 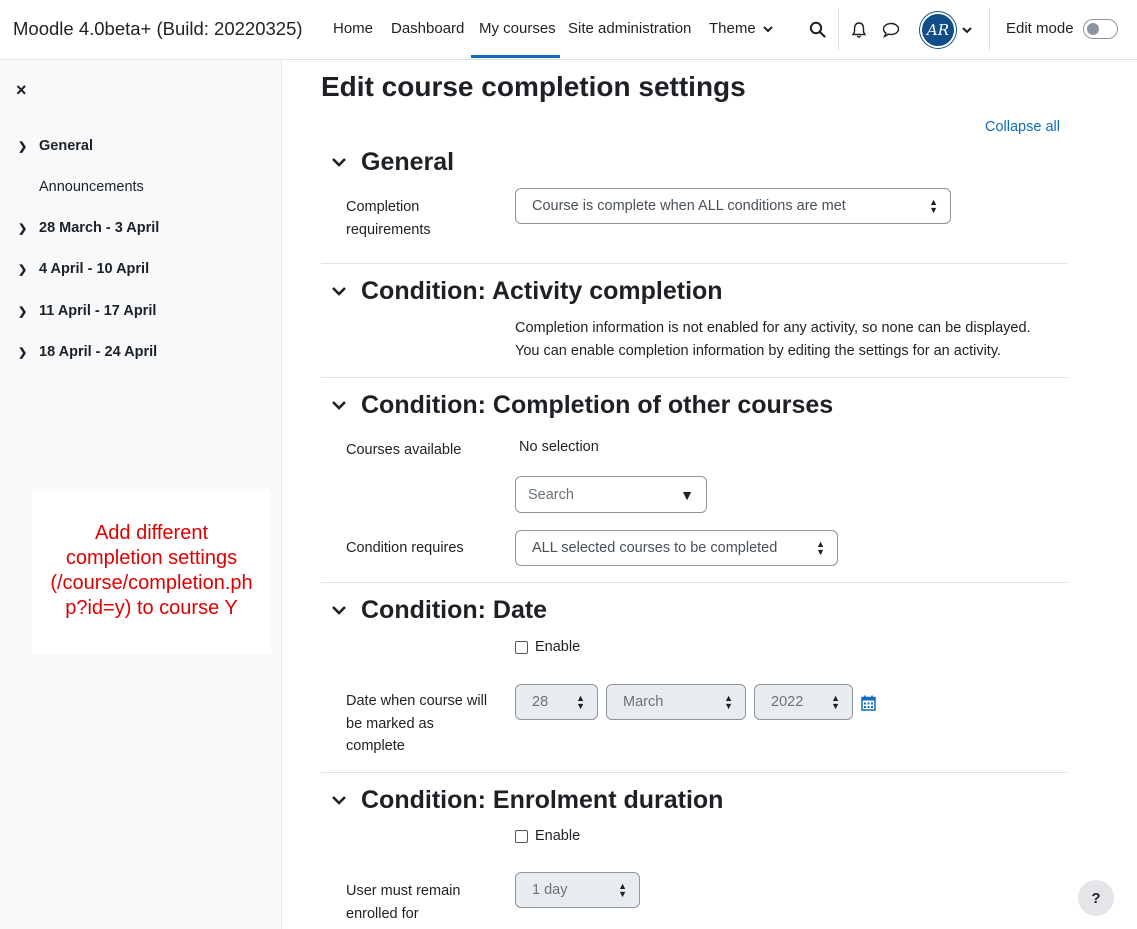 What do you see at coordinates (438, 610) in the screenshot?
I see `section-header-date: Condition: Date` at bounding box center [438, 610].